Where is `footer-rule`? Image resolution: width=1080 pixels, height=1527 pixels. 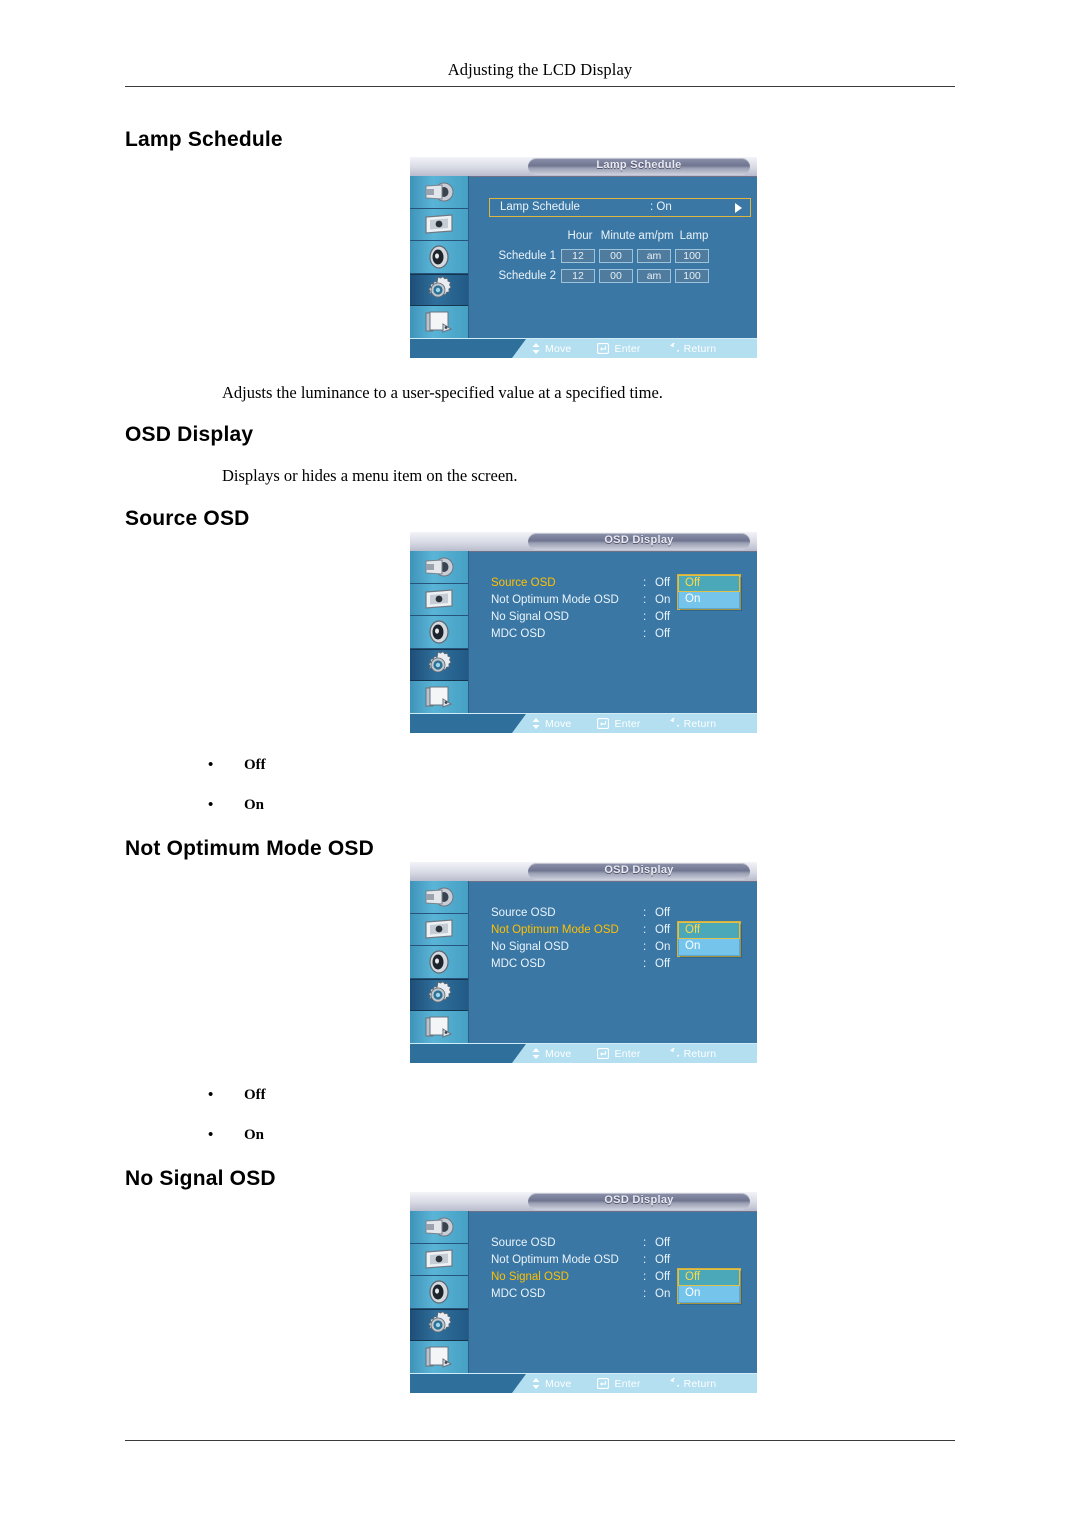 footer-rule is located at coordinates (540, 1440).